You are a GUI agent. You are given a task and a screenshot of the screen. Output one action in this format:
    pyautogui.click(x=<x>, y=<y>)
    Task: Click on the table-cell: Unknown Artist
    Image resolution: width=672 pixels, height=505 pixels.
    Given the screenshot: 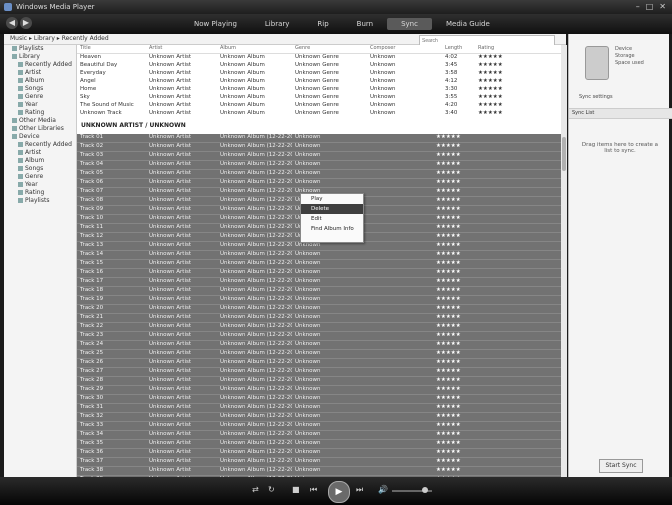 What is the action you would take?
    pyautogui.click(x=170, y=434)
    